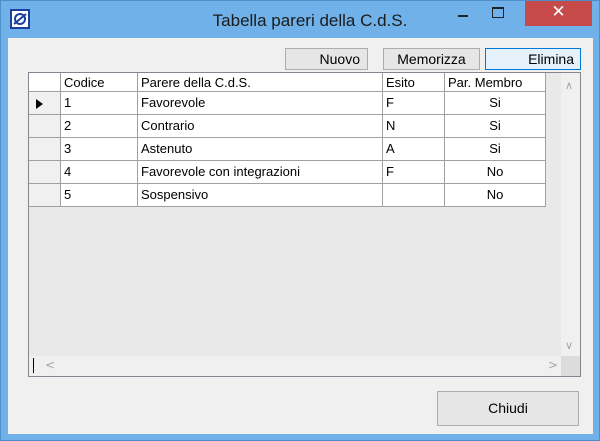 This screenshot has width=600, height=441. What do you see at coordinates (99, 103) in the screenshot?
I see `cell-code: 1` at bounding box center [99, 103].